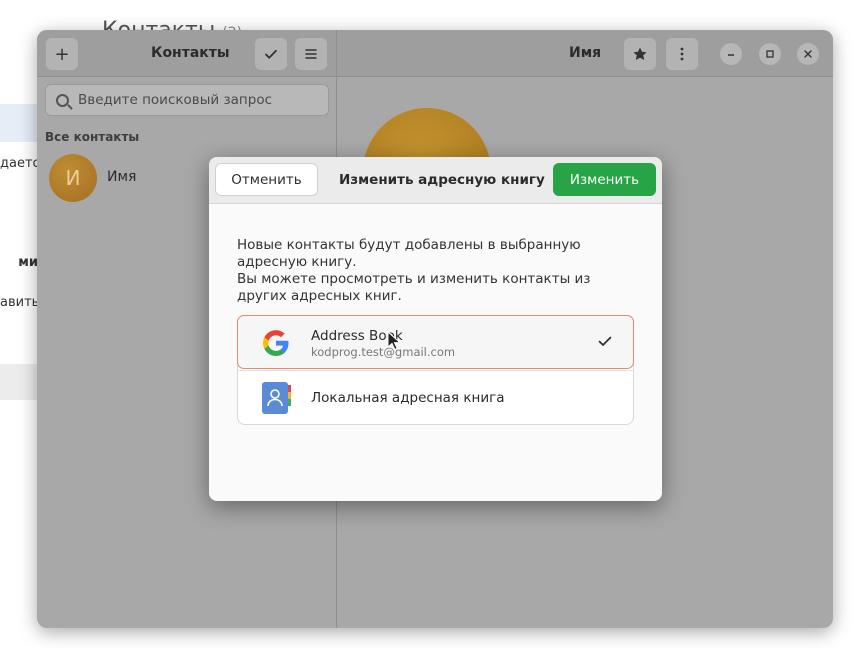 This screenshot has width=859, height=648. Describe the element at coordinates (266, 179) in the screenshot. I see `cancel-button: Отменить` at that location.